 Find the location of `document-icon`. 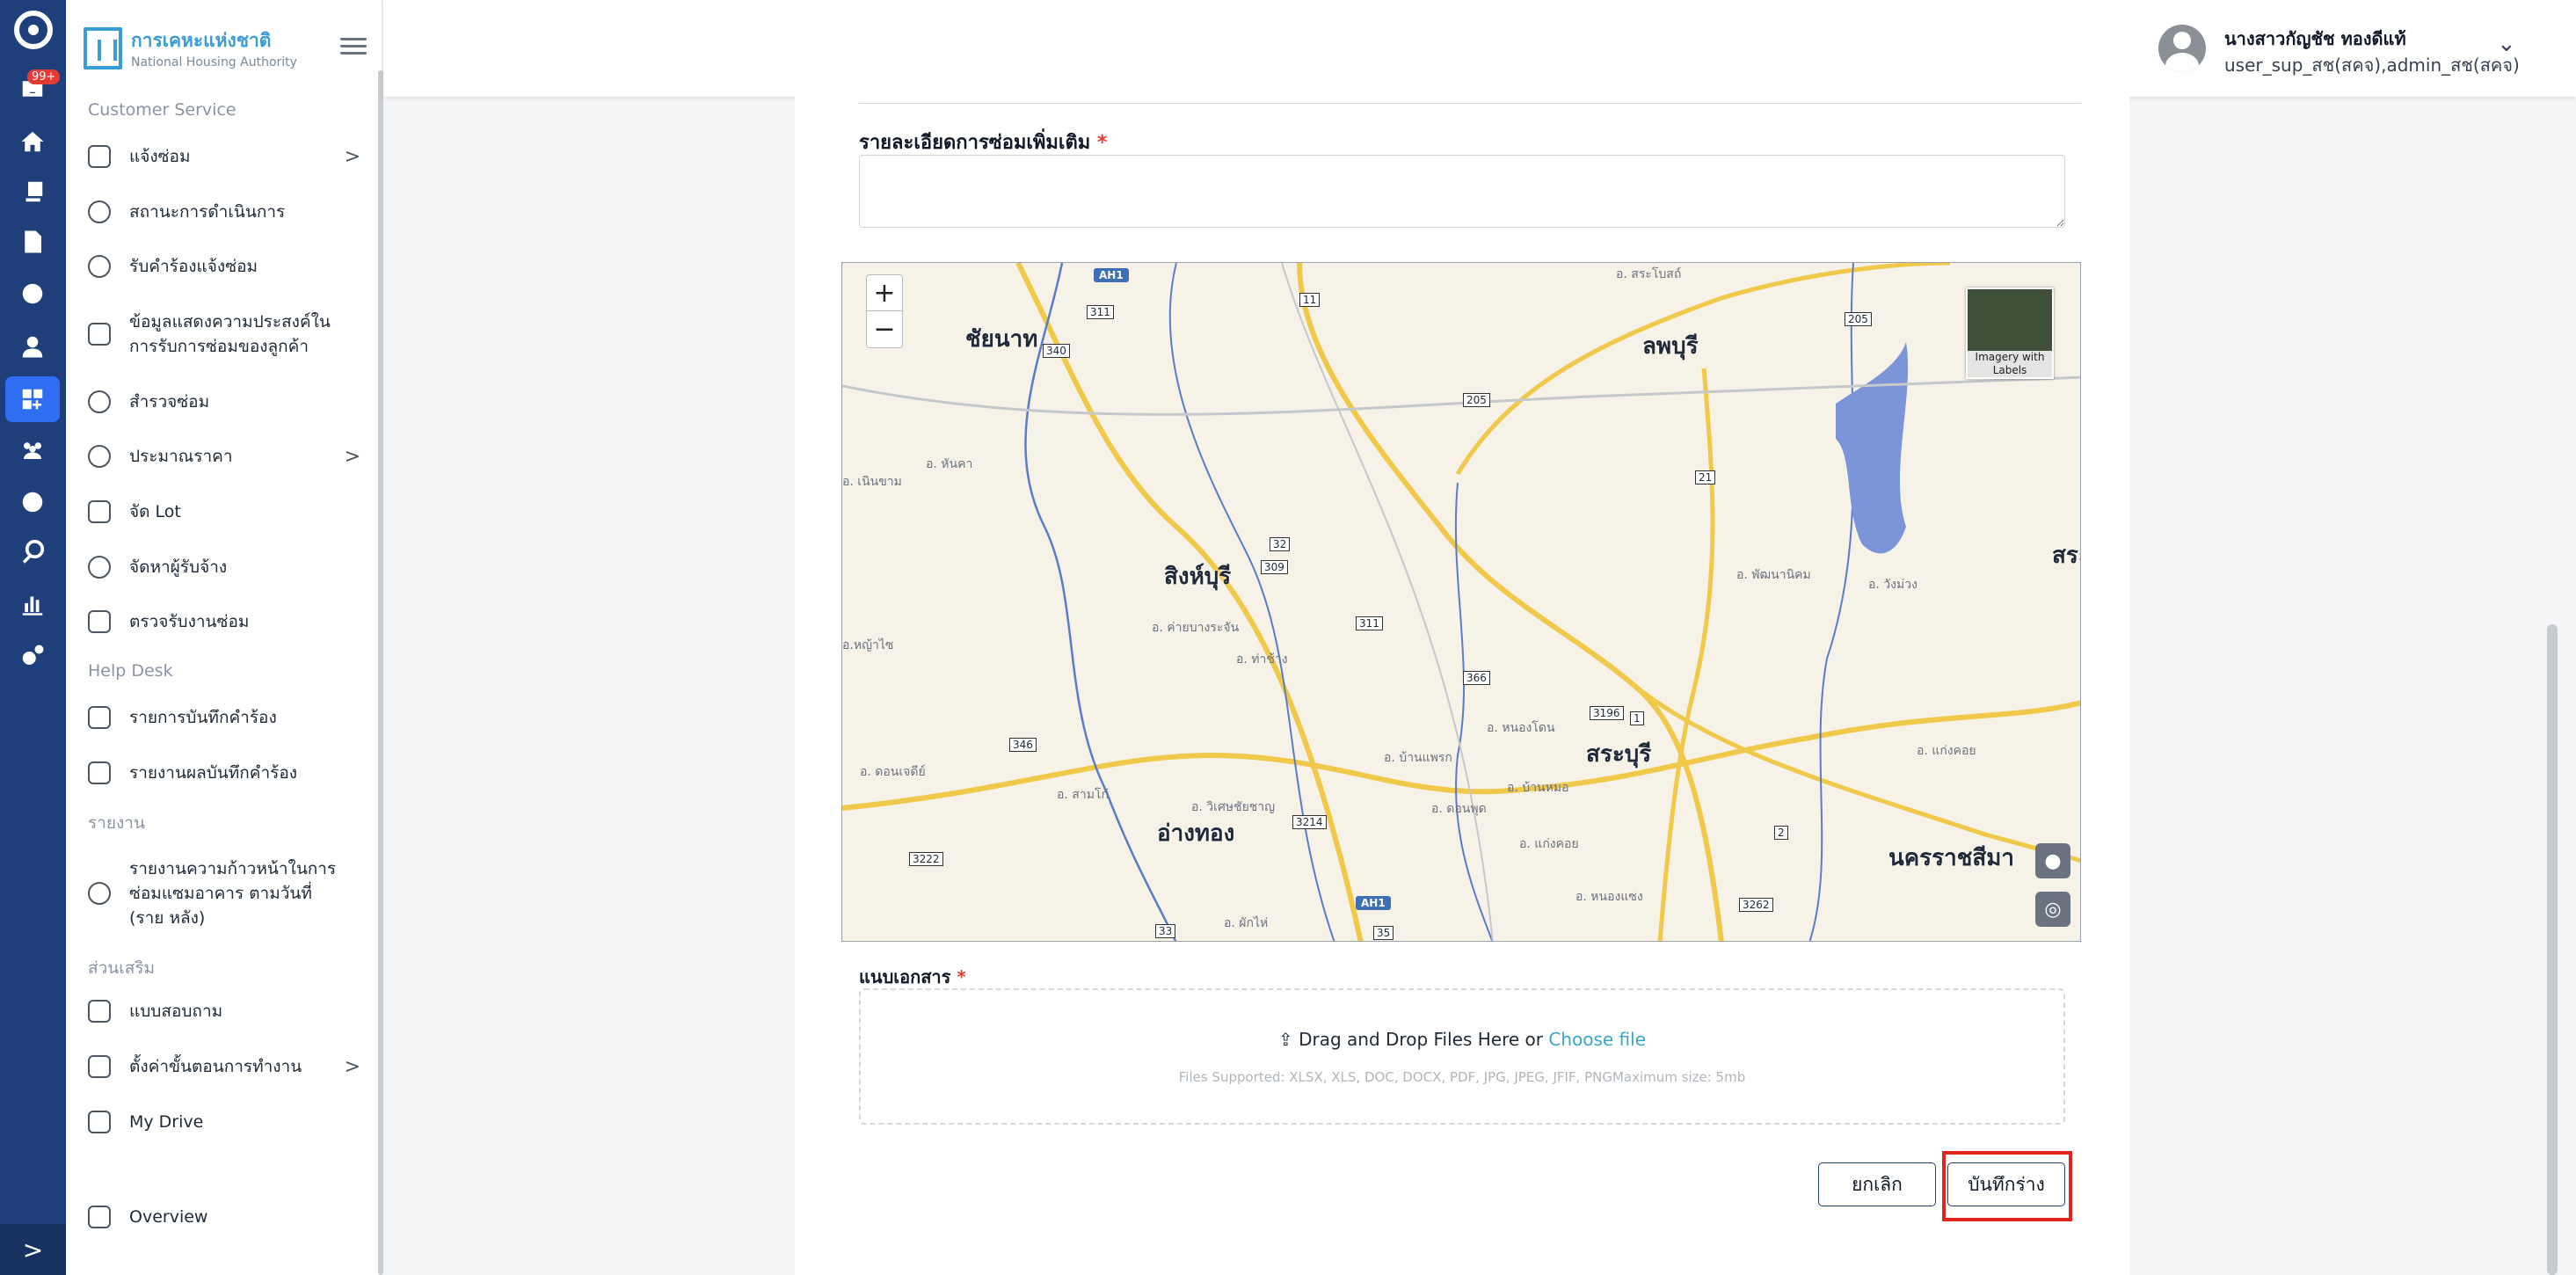

document-icon is located at coordinates (32, 242).